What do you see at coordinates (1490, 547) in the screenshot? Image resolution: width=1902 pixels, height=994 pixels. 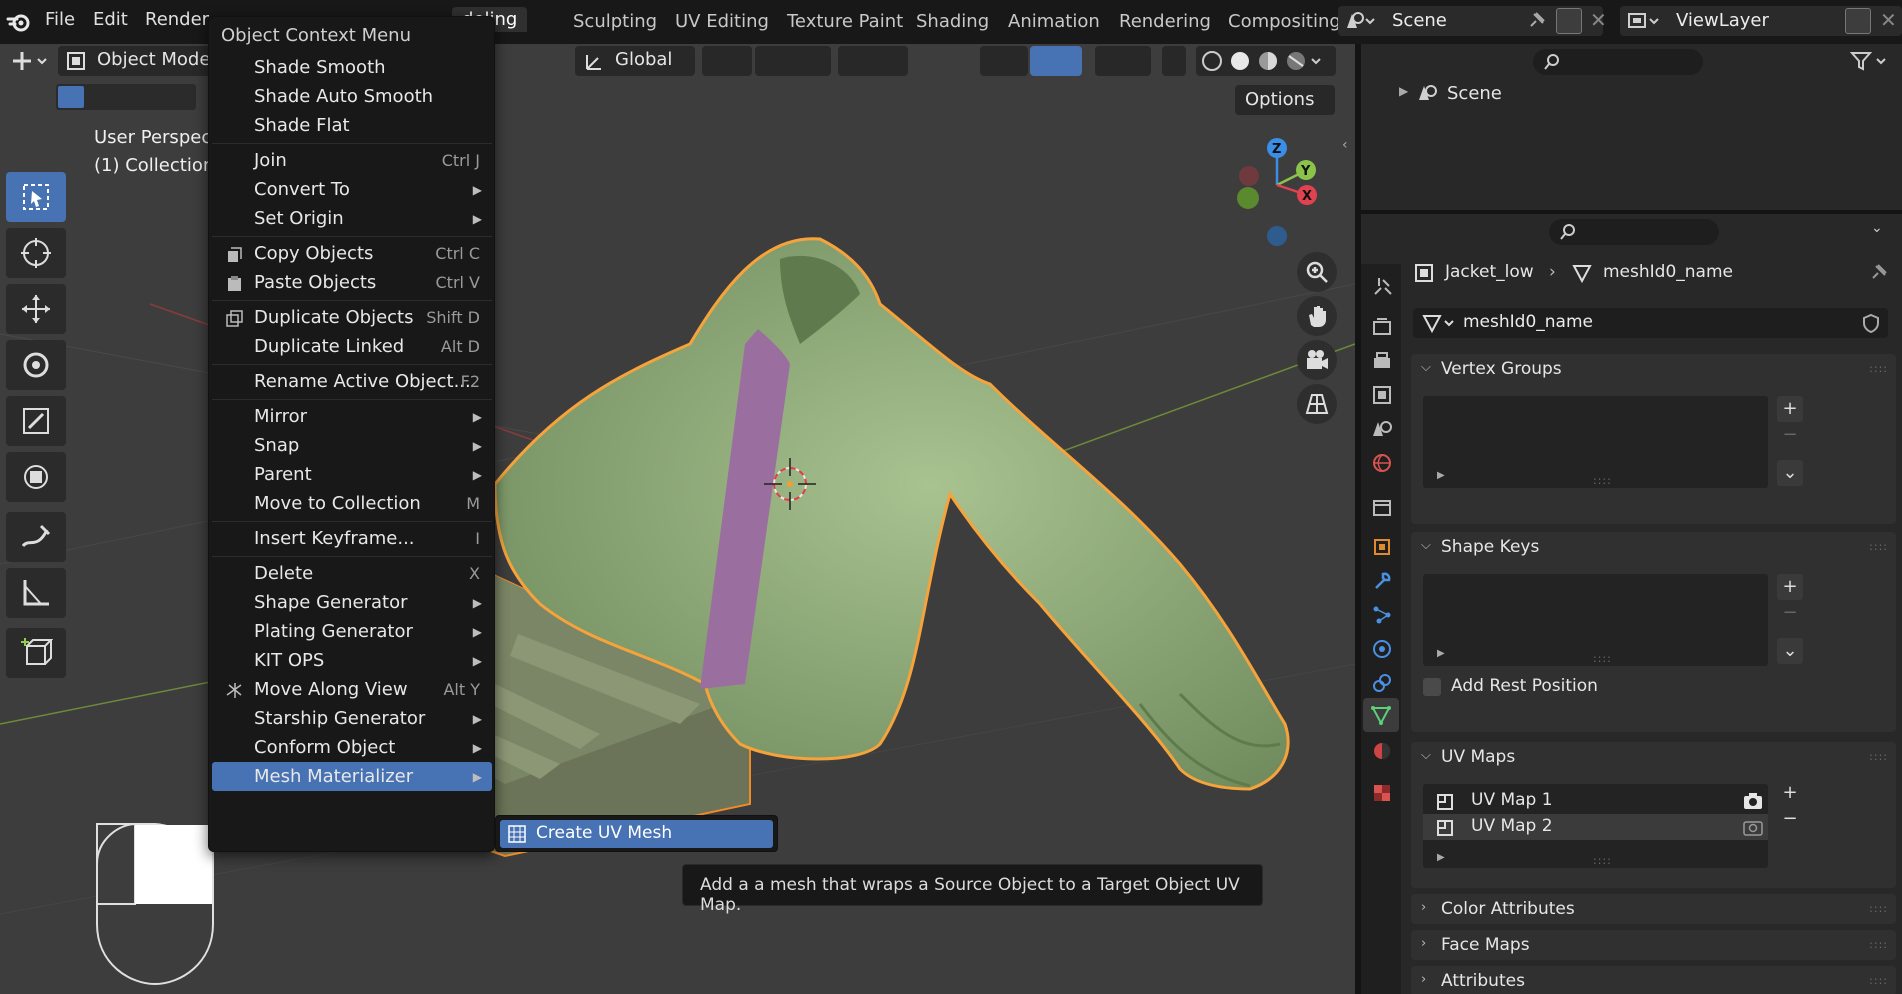 I see `shape-keys-title: Shape Keys` at bounding box center [1490, 547].